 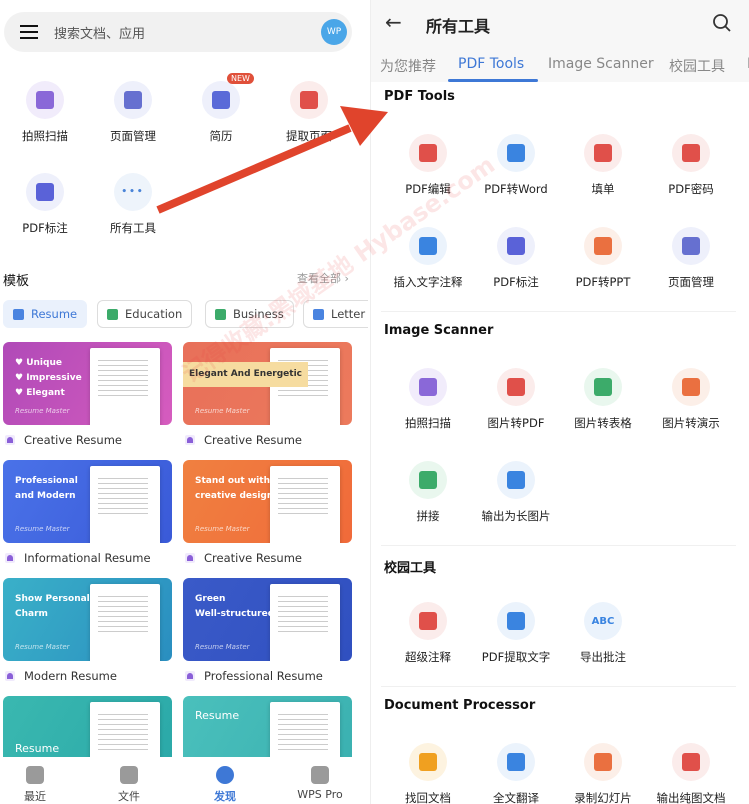 I want to click on recent-icon, so click(x=35, y=775).